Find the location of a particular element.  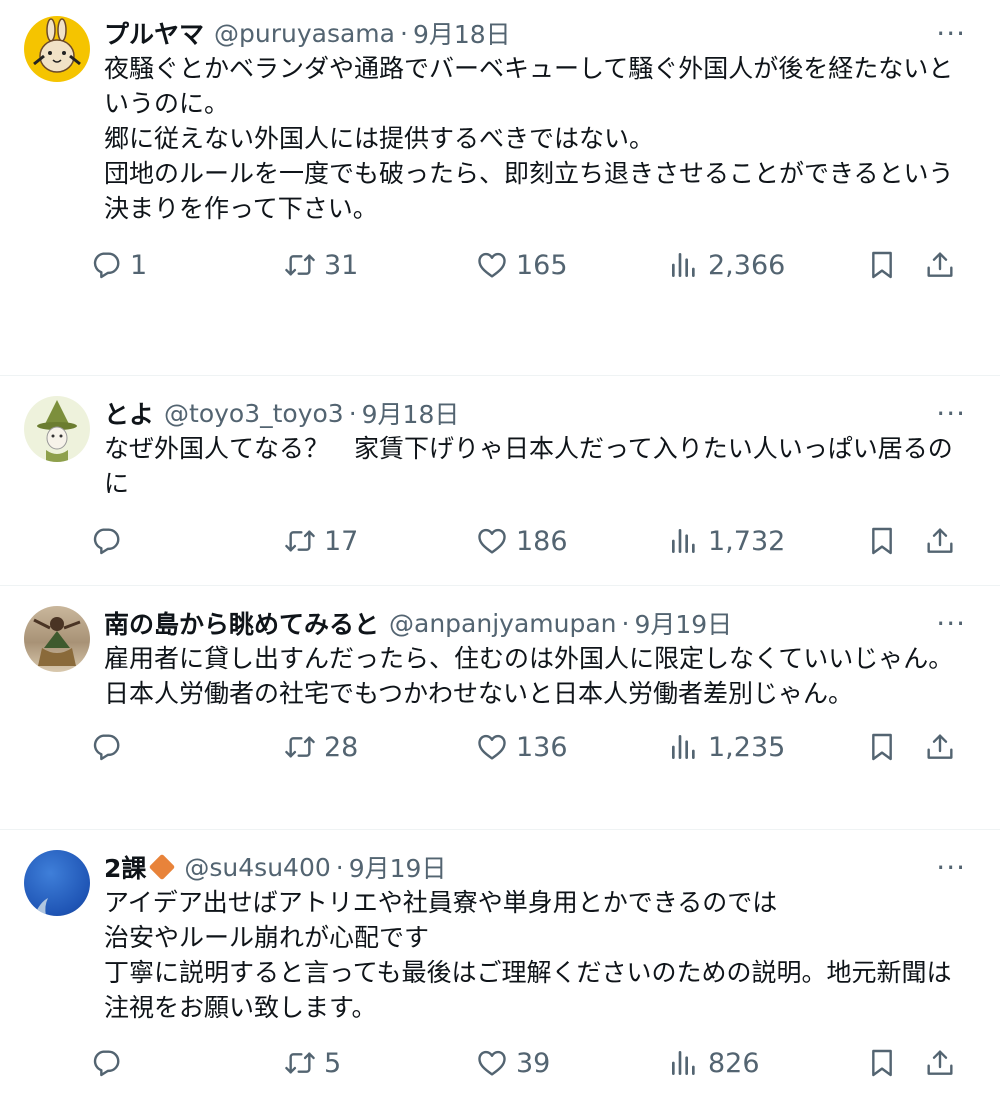

tweet-text-line: 郷に従えない外国人には提供するべきではない。 is located at coordinates (379, 138).